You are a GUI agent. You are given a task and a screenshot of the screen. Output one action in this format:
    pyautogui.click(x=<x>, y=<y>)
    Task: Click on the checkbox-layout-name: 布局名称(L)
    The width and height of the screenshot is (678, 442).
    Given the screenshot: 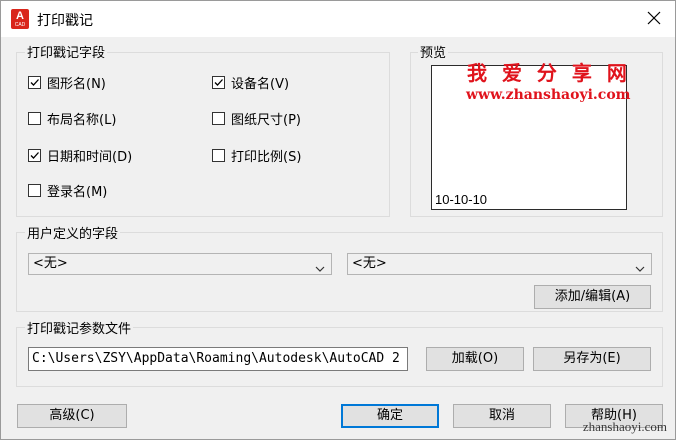 What is the action you would take?
    pyautogui.click(x=72, y=118)
    